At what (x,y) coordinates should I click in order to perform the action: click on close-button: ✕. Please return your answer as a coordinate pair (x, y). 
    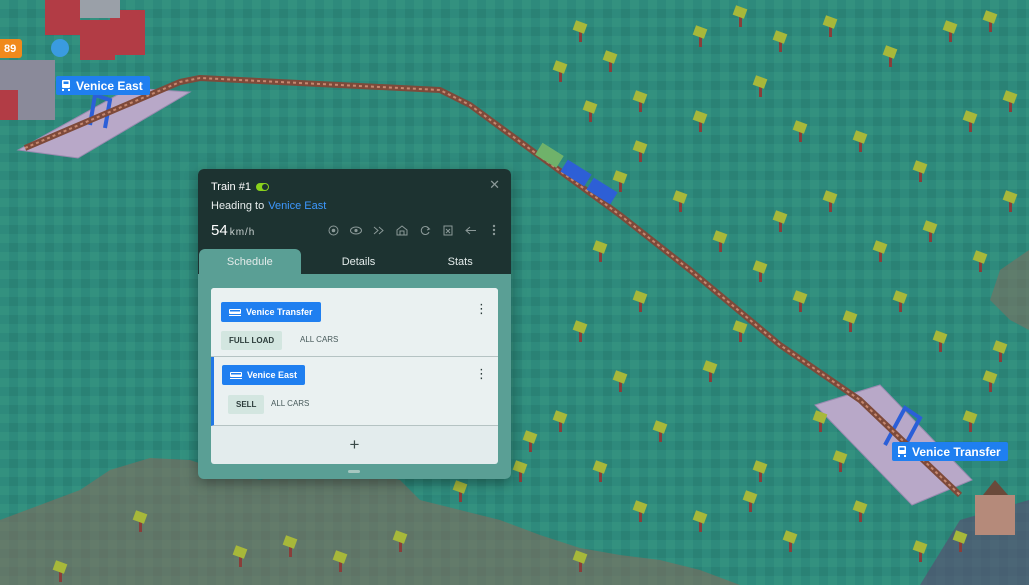
    Looking at the image, I should click on (494, 185).